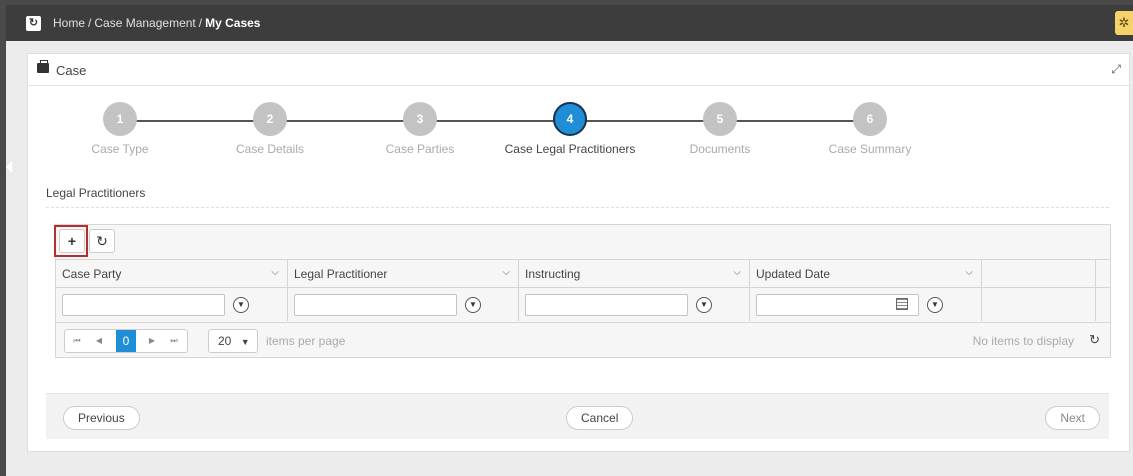 Image resolution: width=1133 pixels, height=476 pixels. Describe the element at coordinates (870, 149) in the screenshot. I see `step-label: Case Summary` at that location.